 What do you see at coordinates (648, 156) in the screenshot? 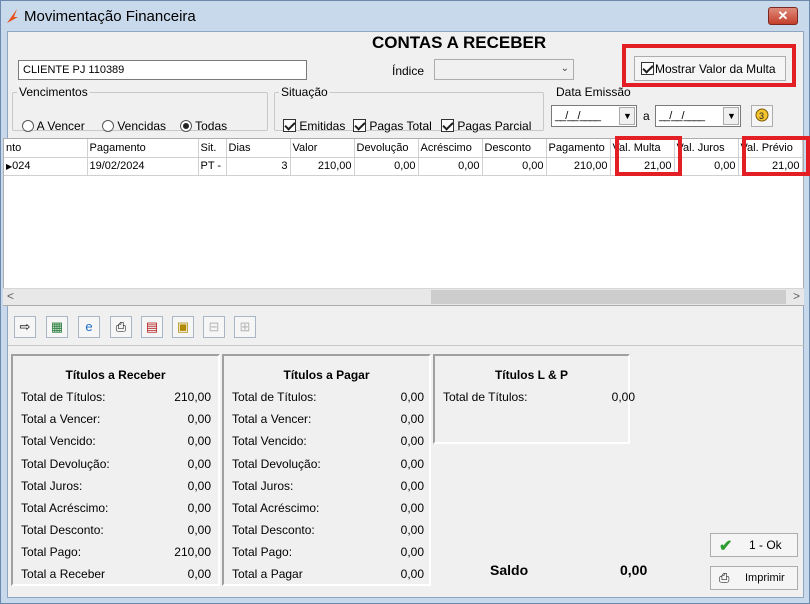
I see `highlight-box-val-multa` at bounding box center [648, 156].